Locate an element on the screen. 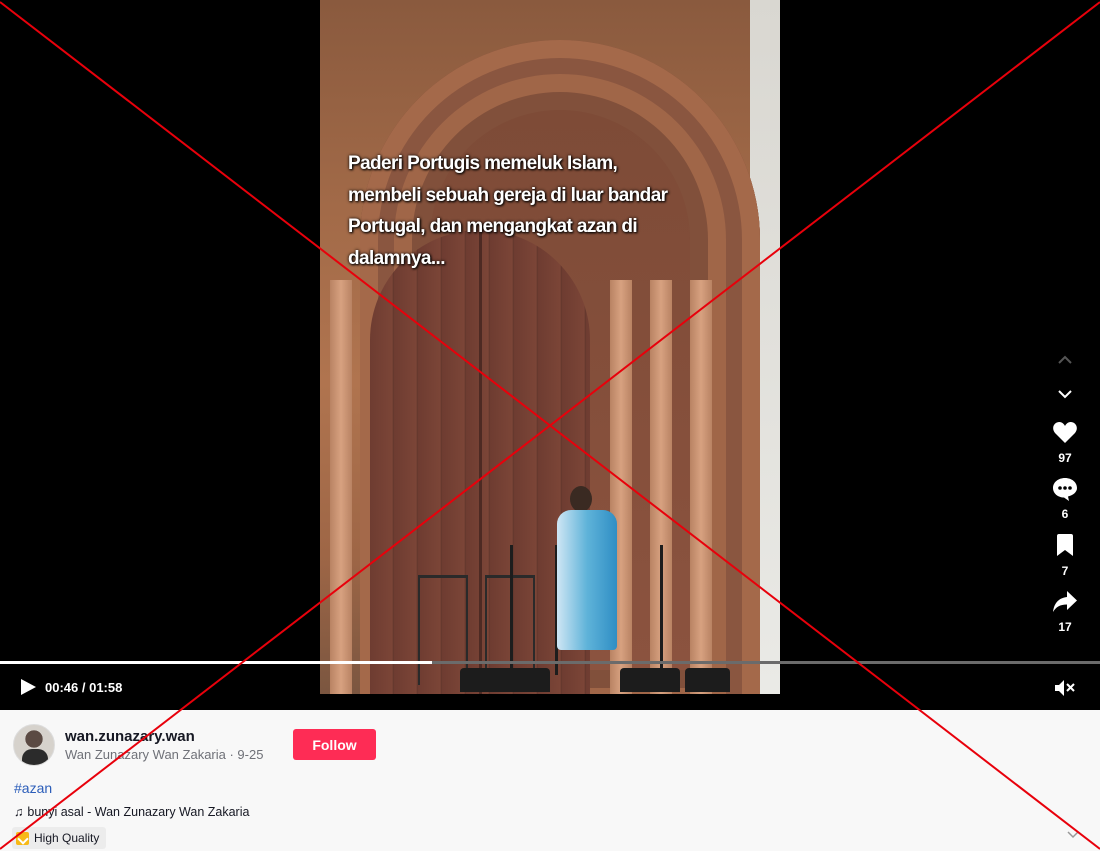  bookmark-icon is located at coordinates (1065, 545).